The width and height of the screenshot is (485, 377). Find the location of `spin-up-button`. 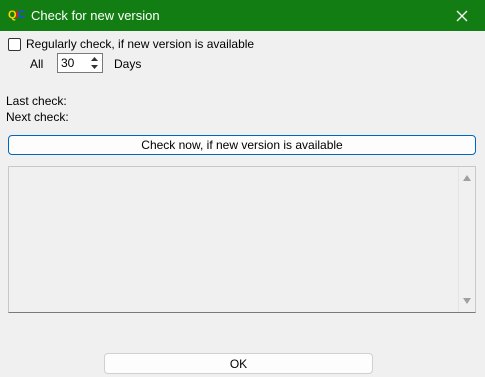

spin-up-button is located at coordinates (94, 59).